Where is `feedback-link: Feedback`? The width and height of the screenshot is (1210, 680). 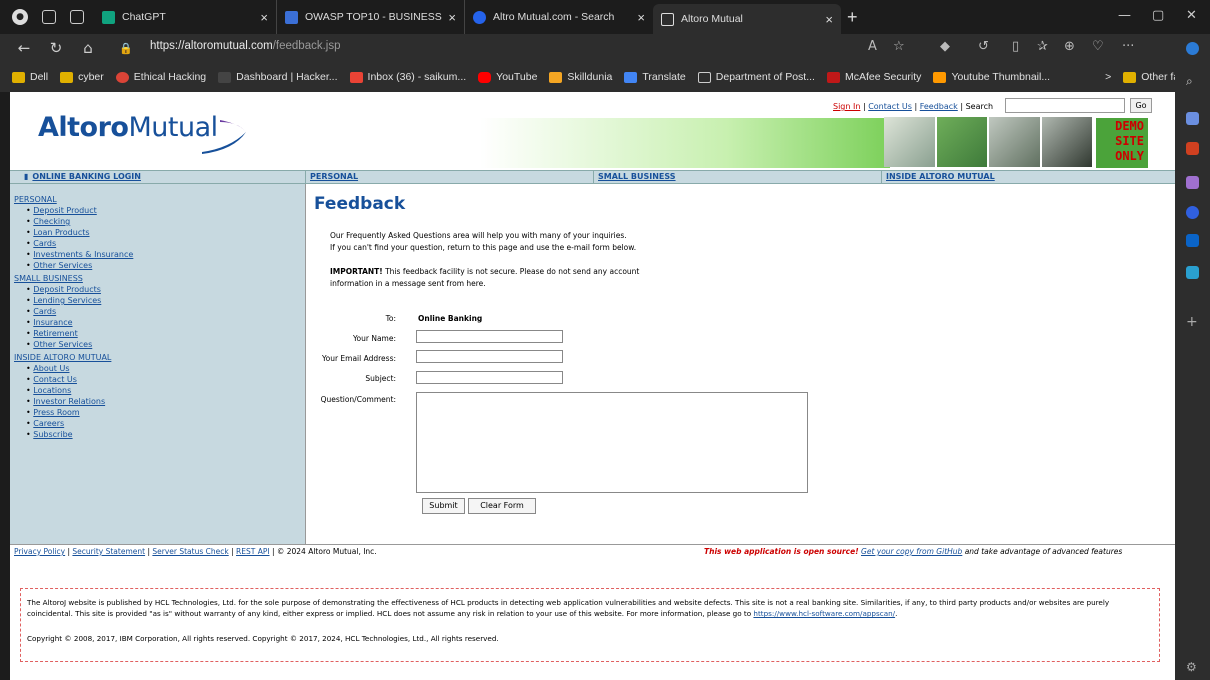 feedback-link: Feedback is located at coordinates (939, 106).